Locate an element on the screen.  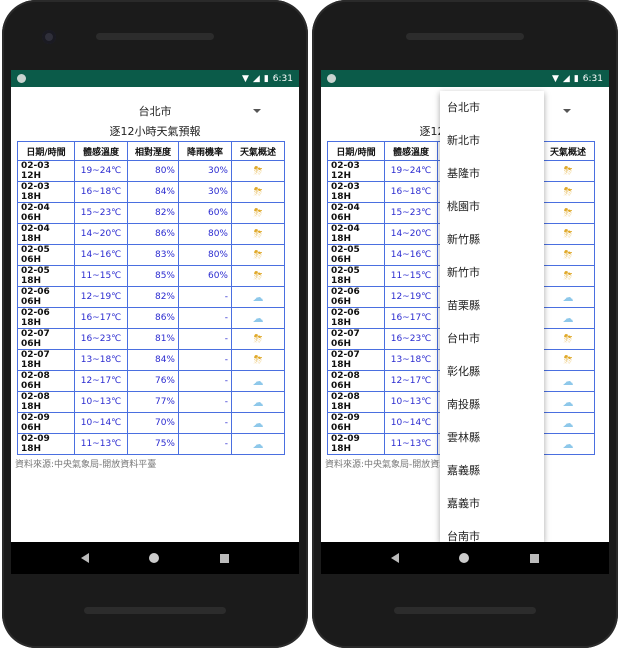
speaker-bottom is located at coordinates (465, 610).